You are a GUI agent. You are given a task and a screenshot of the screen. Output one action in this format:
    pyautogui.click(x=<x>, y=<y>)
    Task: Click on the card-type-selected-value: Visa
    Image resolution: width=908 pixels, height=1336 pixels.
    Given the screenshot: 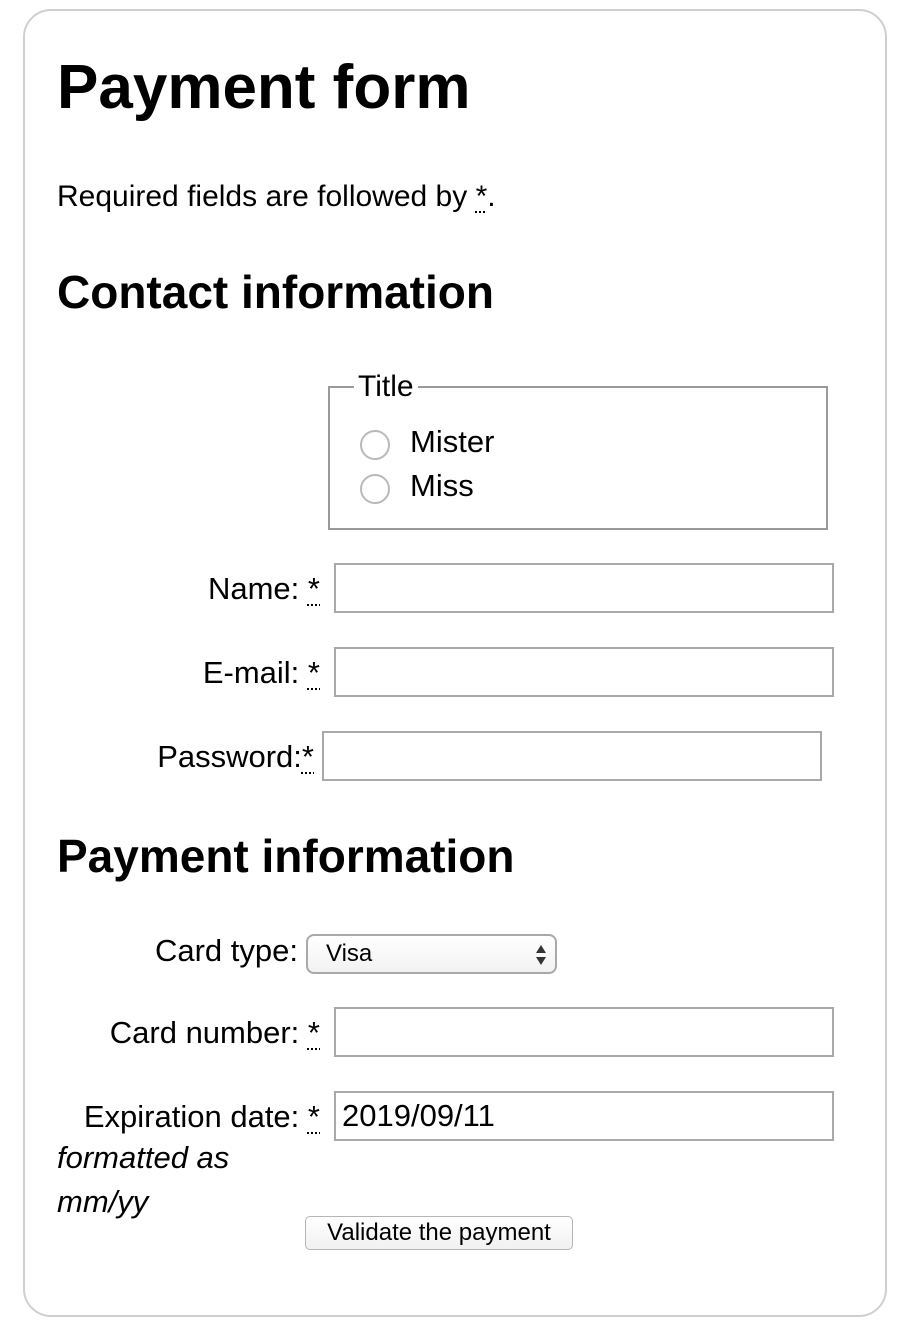 What is the action you would take?
    pyautogui.click(x=349, y=953)
    